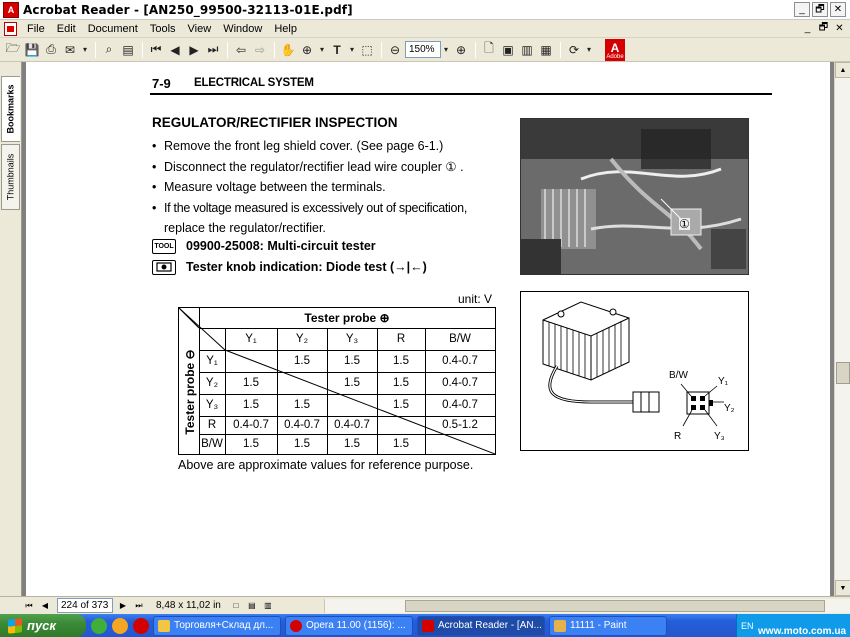 This screenshot has height=637, width=850. What do you see at coordinates (307, 50) in the screenshot?
I see `zoom-in-tool-icon: ⊕` at bounding box center [307, 50].